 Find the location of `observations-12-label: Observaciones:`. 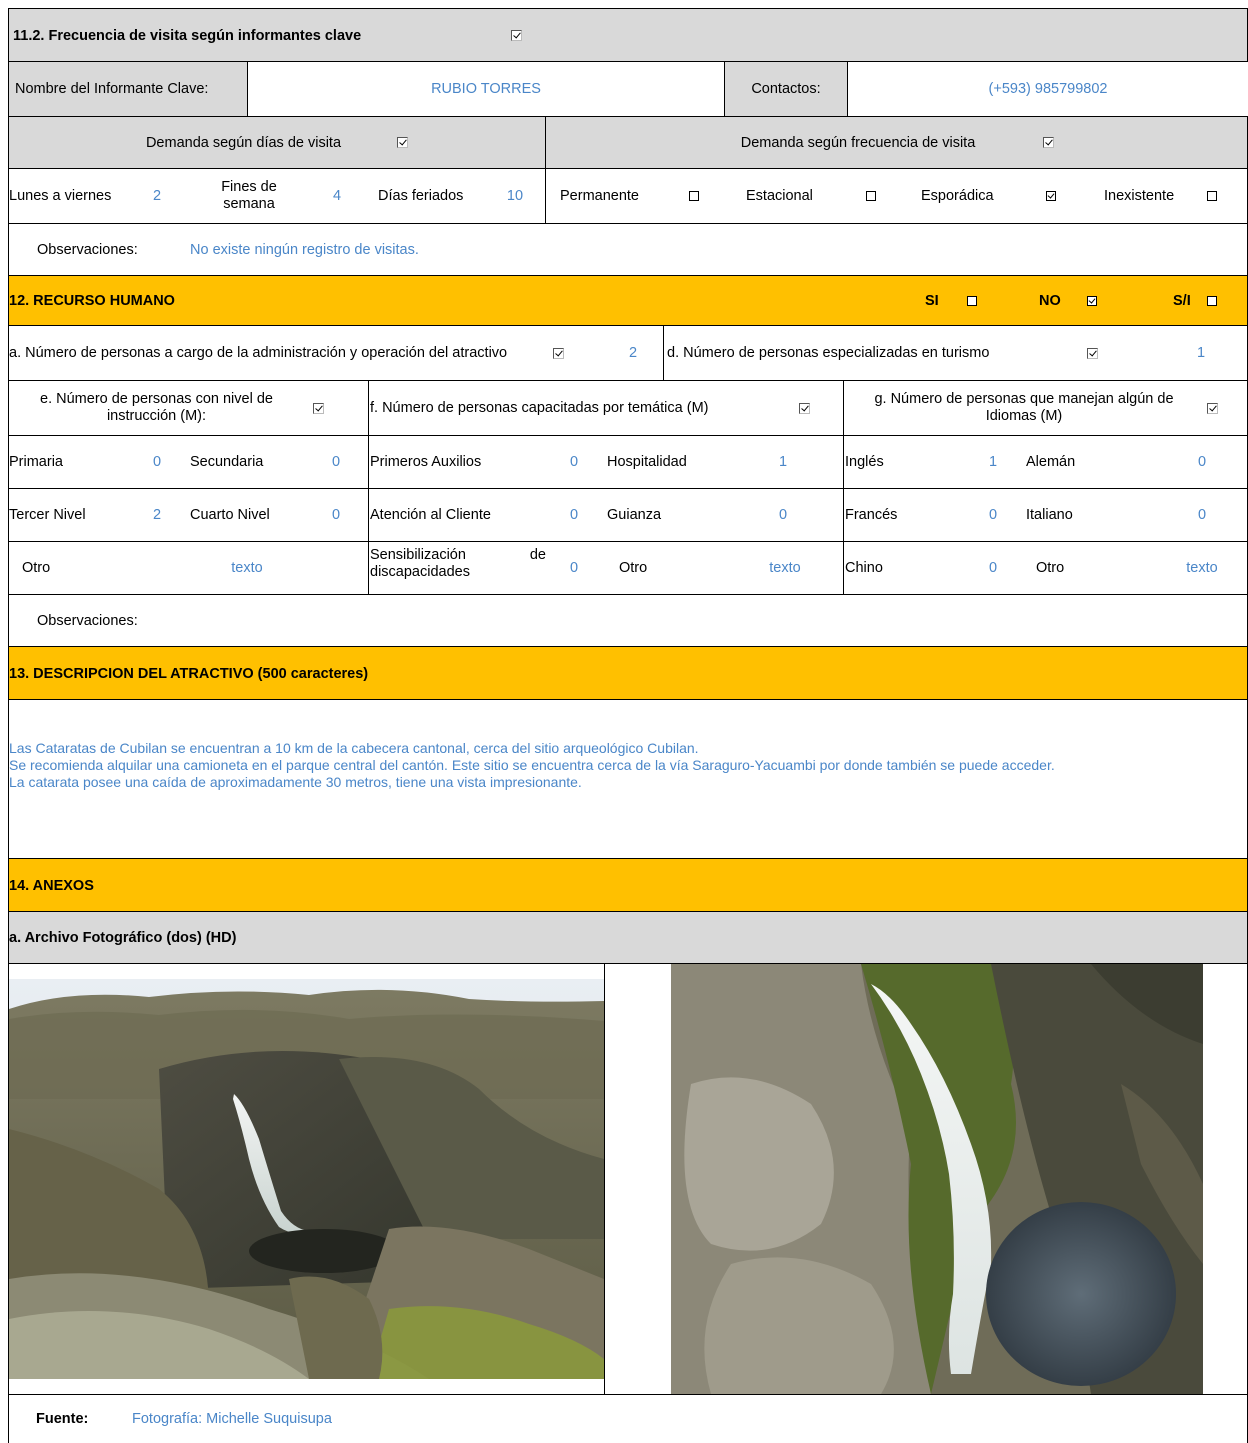

observations-12-label: Observaciones: is located at coordinates (87, 620).